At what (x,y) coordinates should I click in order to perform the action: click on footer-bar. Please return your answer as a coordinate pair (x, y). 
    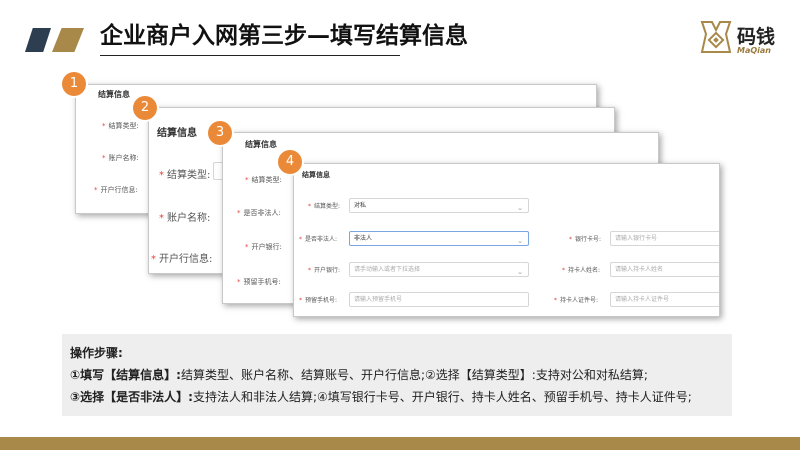
    Looking at the image, I should click on (400, 443).